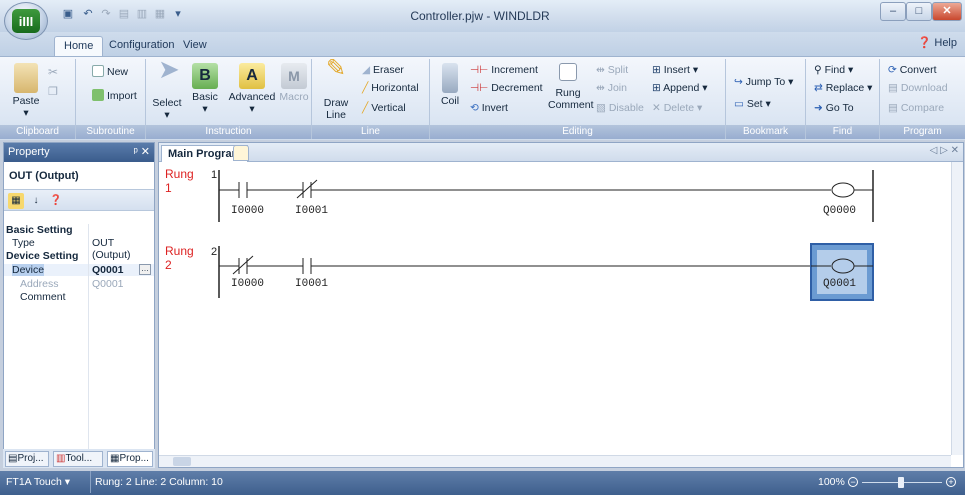 The image size is (965, 495). I want to click on copy-icon: ❐, so click(53, 91).